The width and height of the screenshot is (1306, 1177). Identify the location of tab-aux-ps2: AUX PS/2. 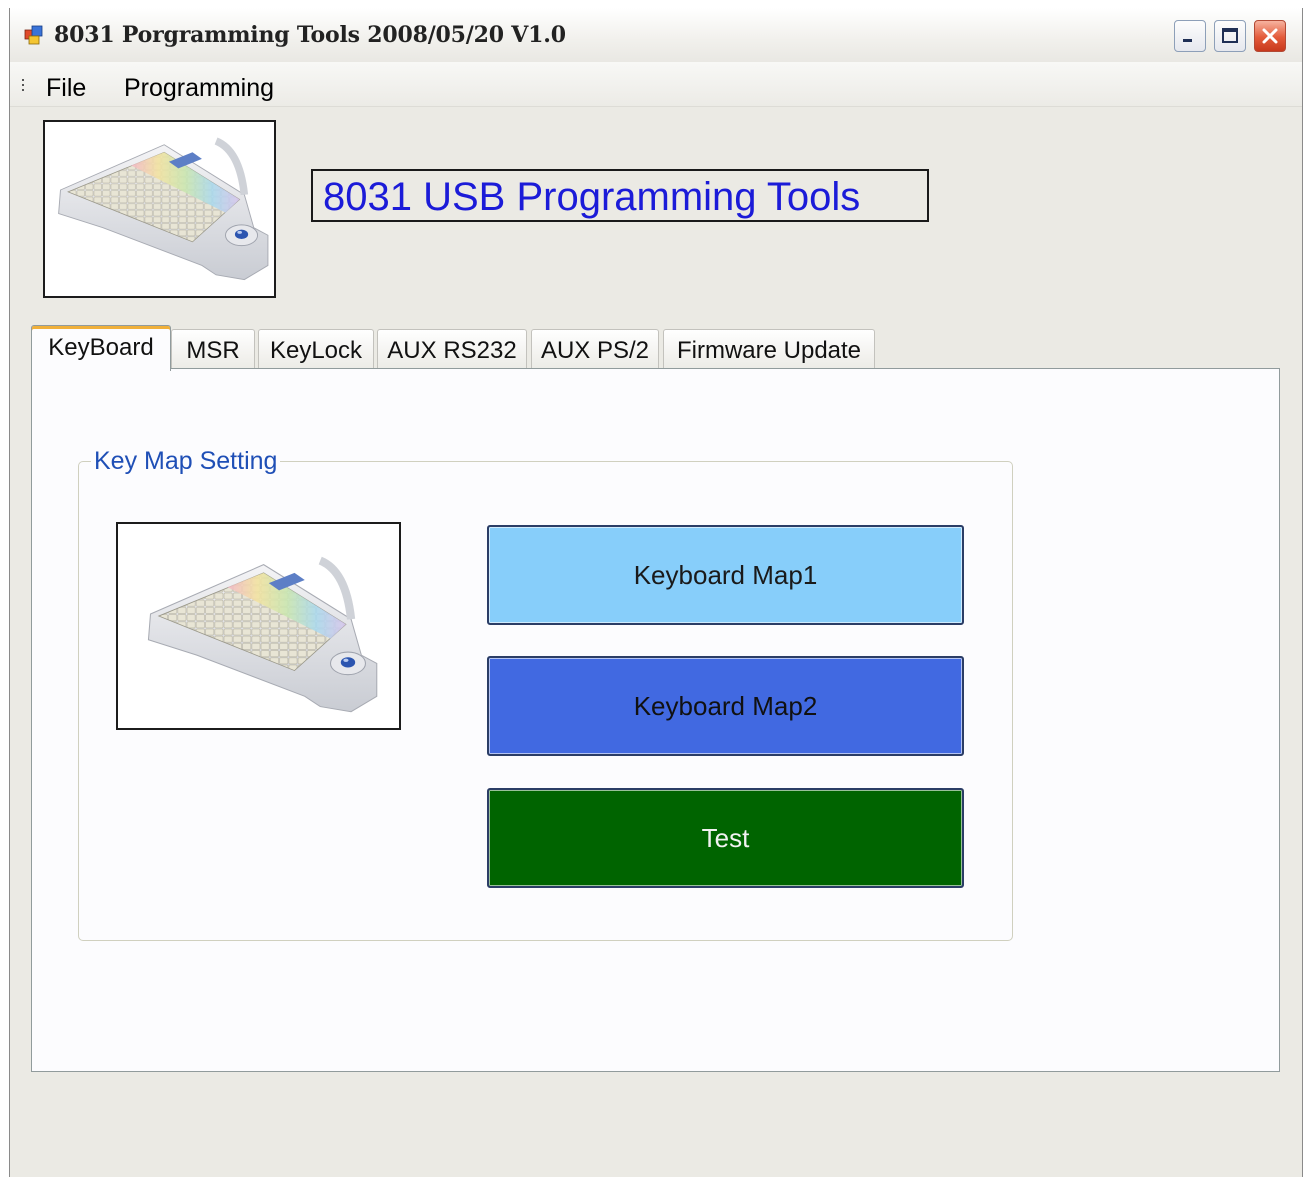
(595, 349).